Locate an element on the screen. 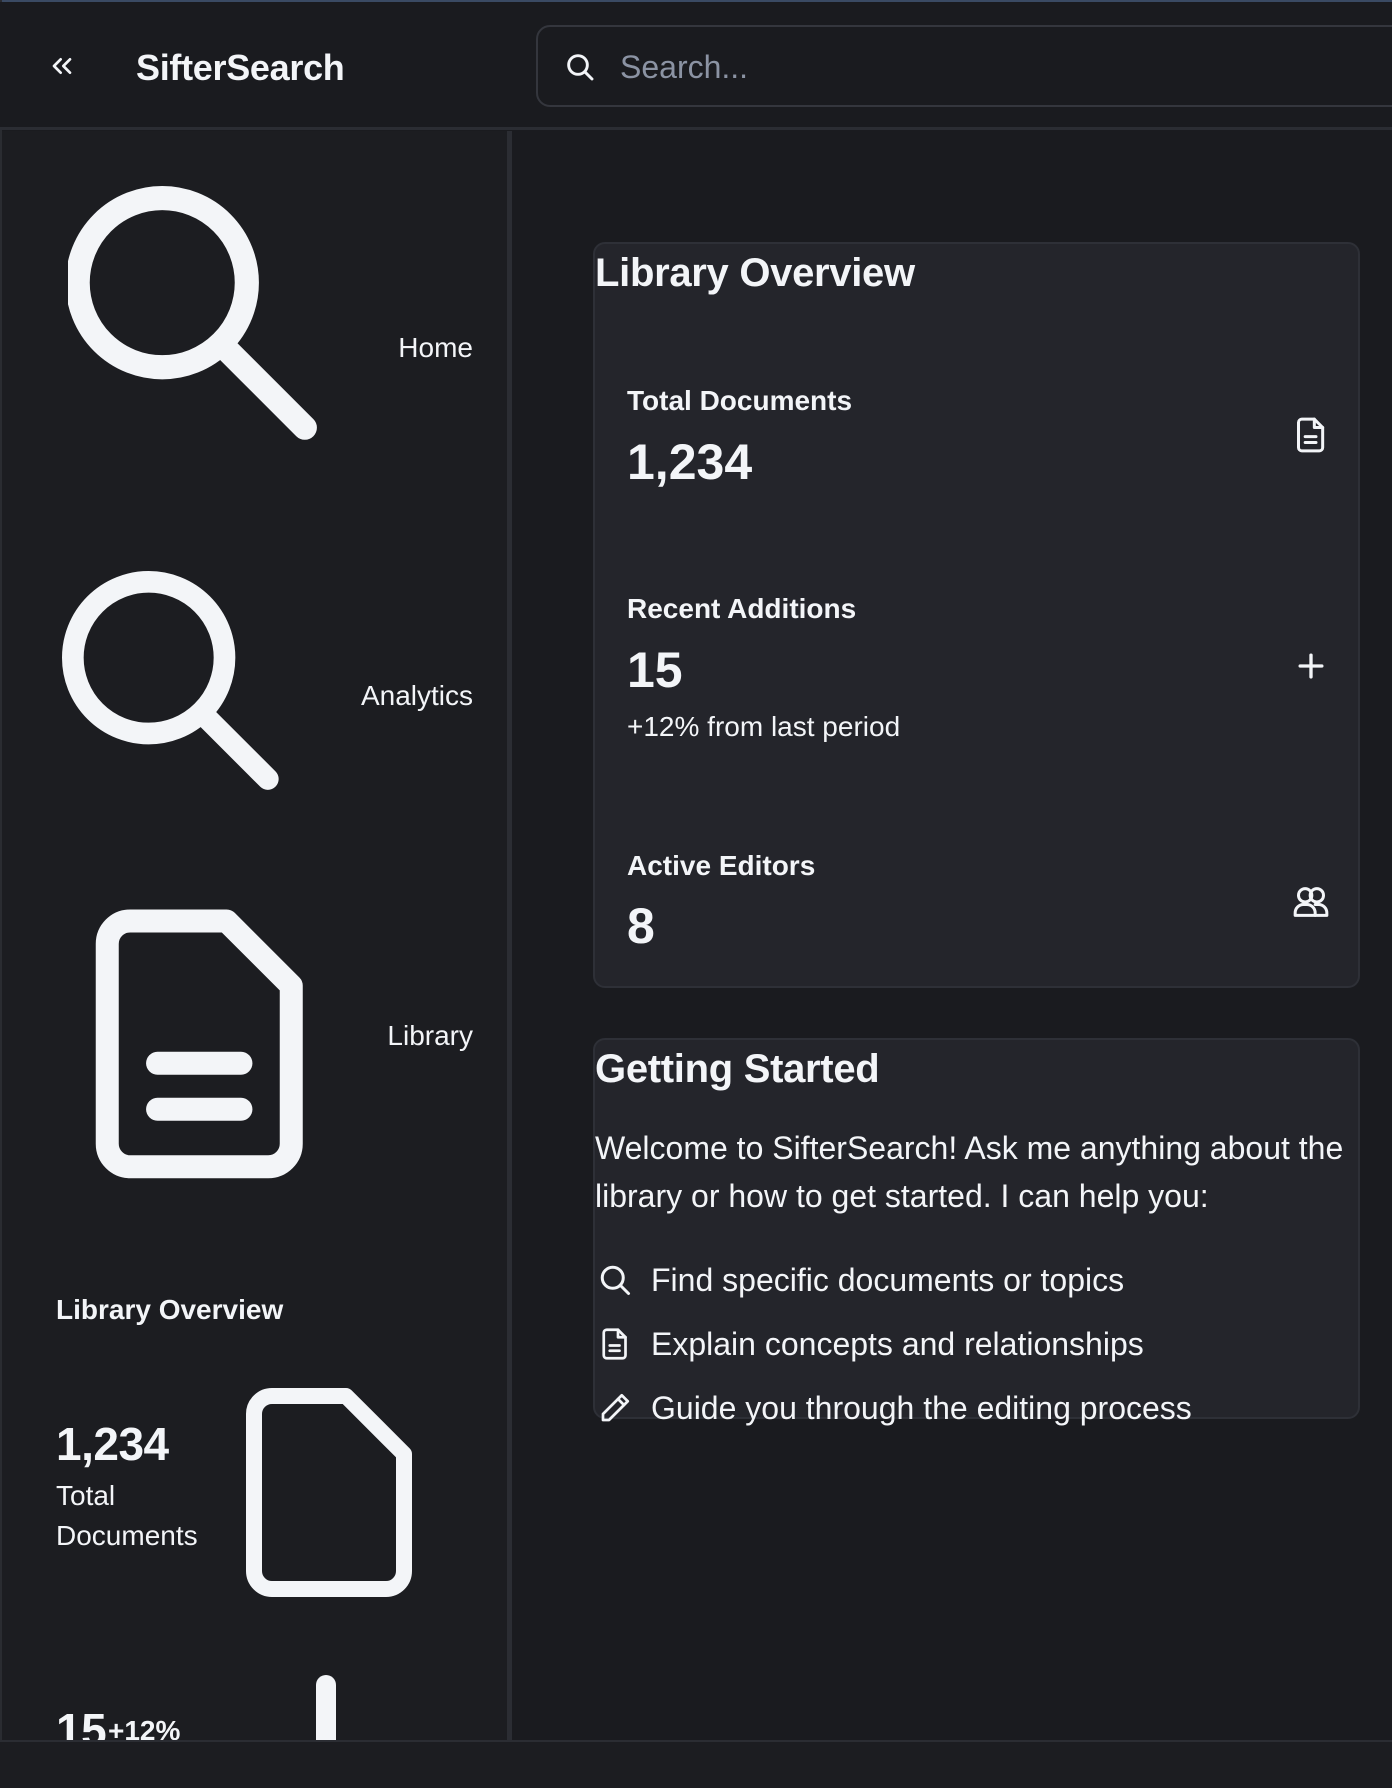 Image resolution: width=1392 pixels, height=1788 pixels. file-icon is located at coordinates (329, 1492).